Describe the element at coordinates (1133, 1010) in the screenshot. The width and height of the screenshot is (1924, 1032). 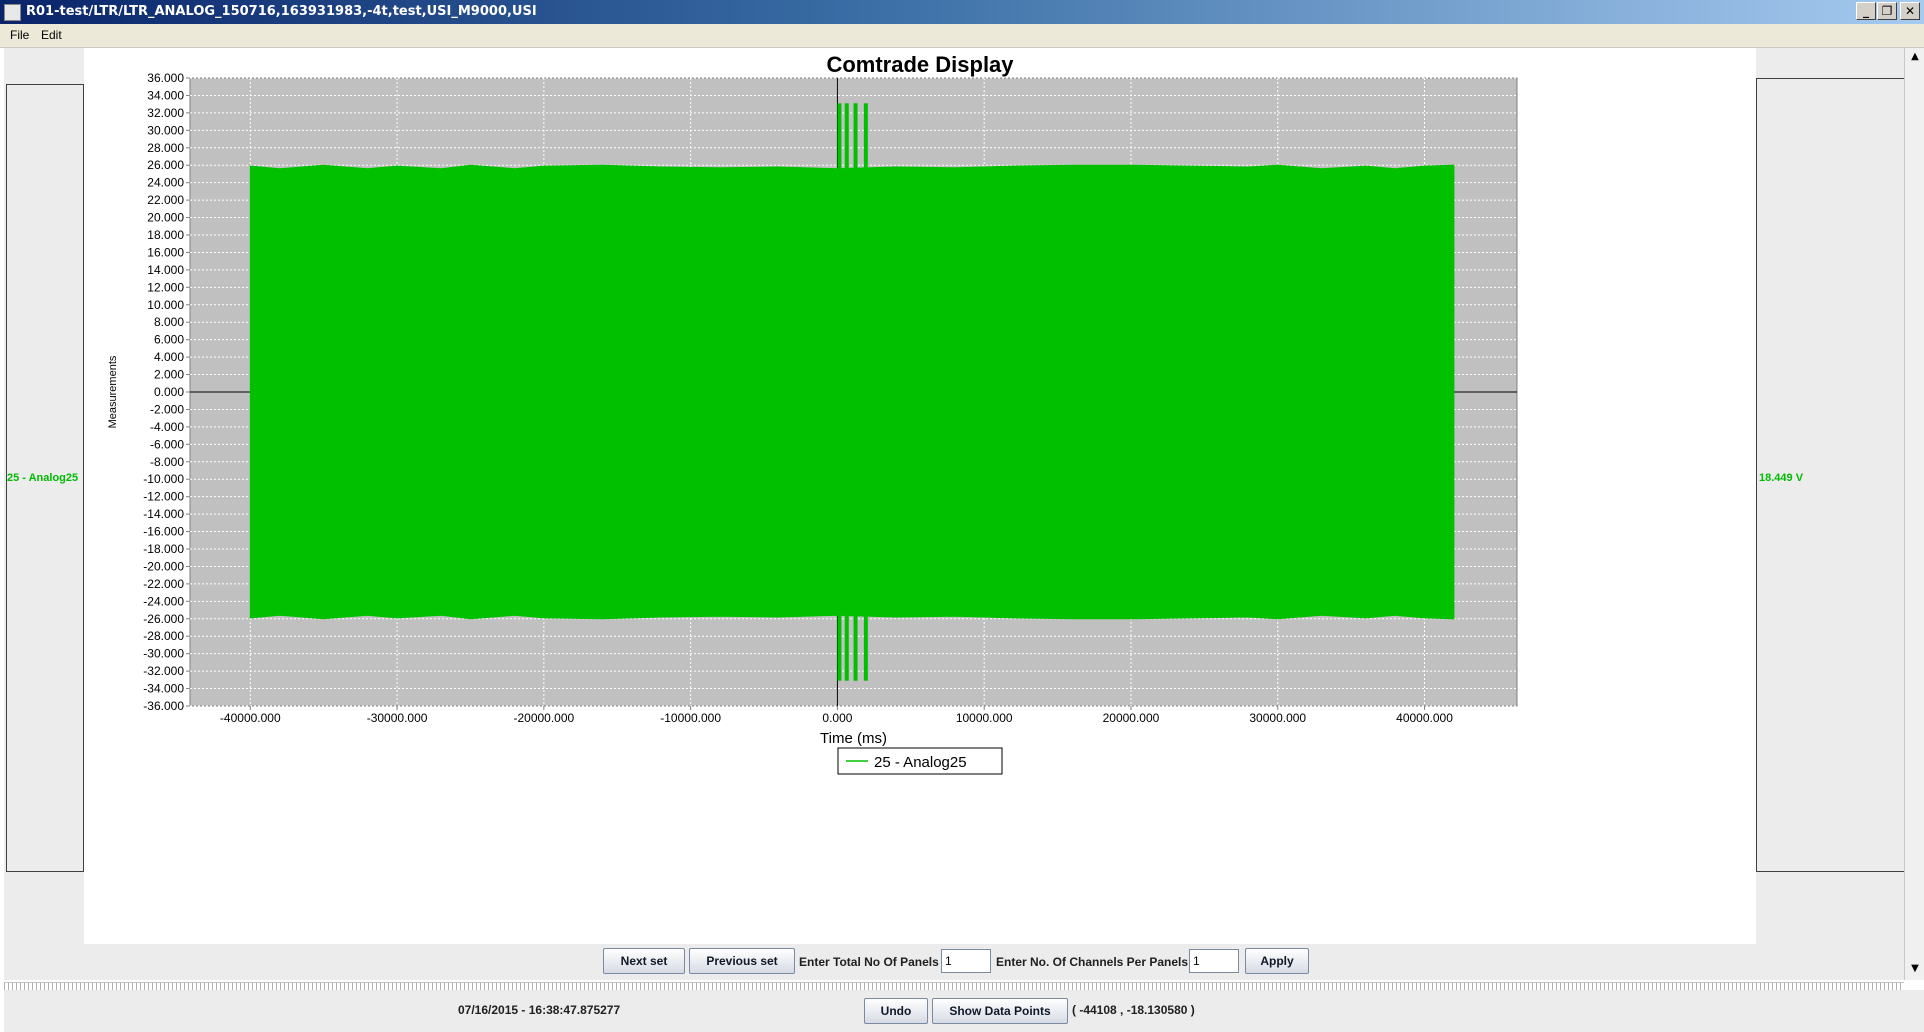
I see `cursor-coordinates: ( -44108 , -18.130580 )` at that location.